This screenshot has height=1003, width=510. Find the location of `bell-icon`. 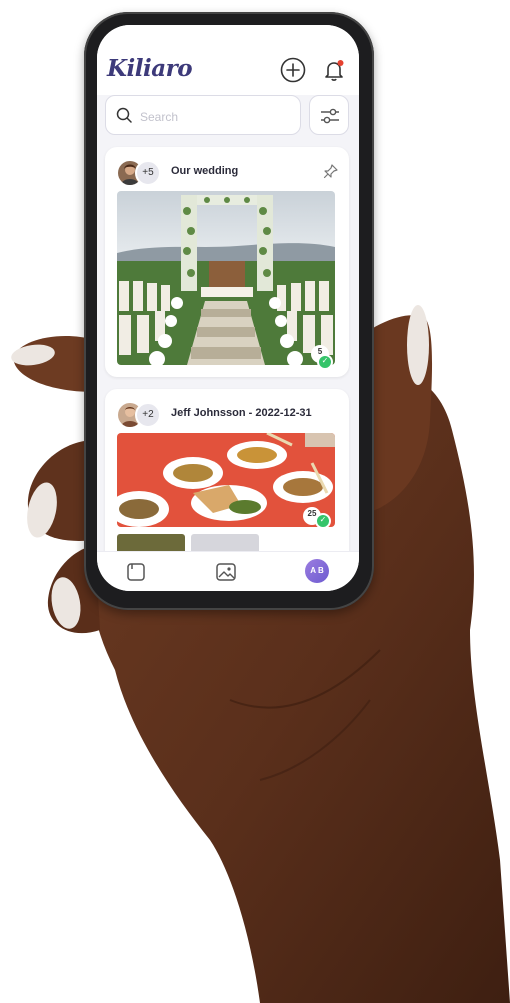

bell-icon is located at coordinates (334, 70).